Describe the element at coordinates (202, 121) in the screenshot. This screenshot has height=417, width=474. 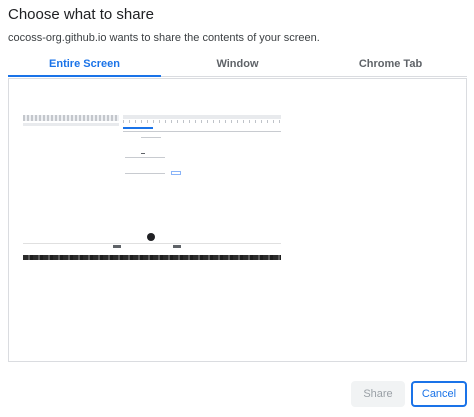
I see `thumbnail-browser-bookmarks` at that location.